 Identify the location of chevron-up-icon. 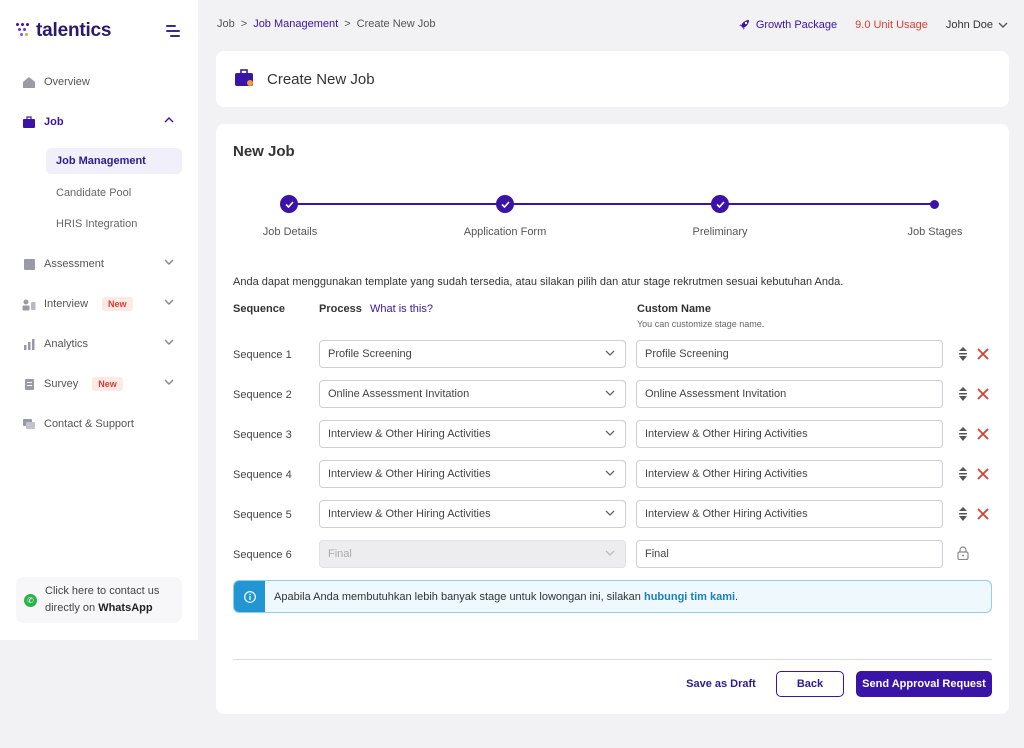
(169, 120).